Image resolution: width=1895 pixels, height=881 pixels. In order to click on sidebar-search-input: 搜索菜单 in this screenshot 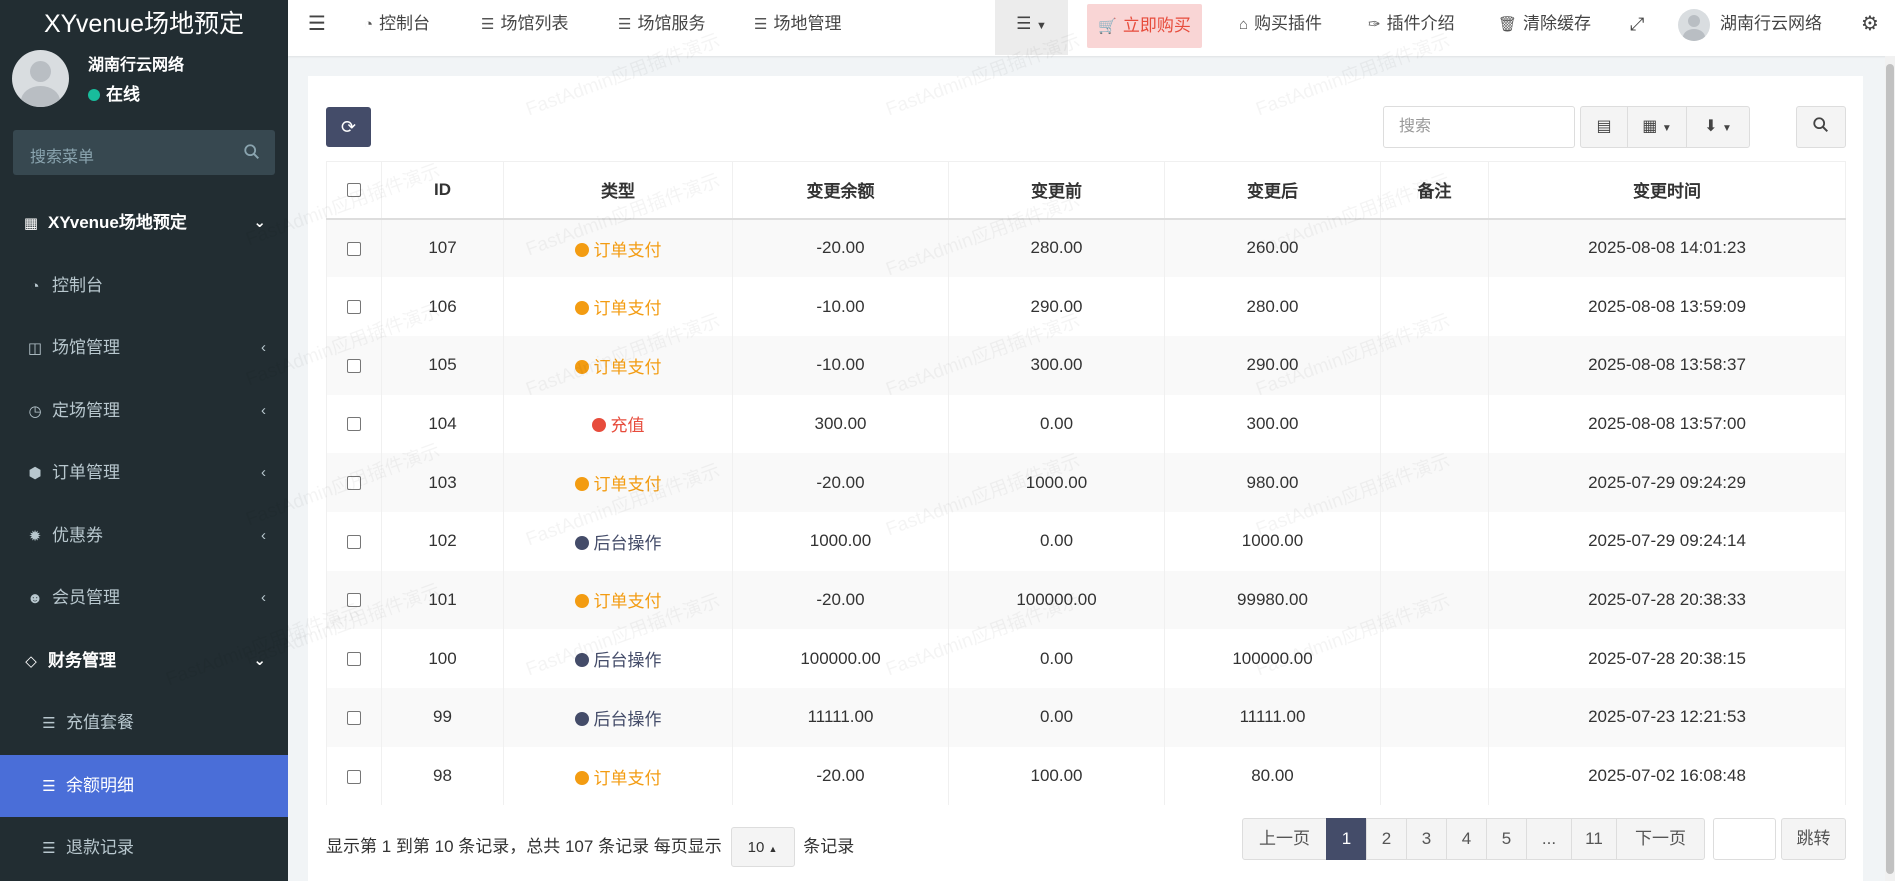, I will do `click(144, 152)`.